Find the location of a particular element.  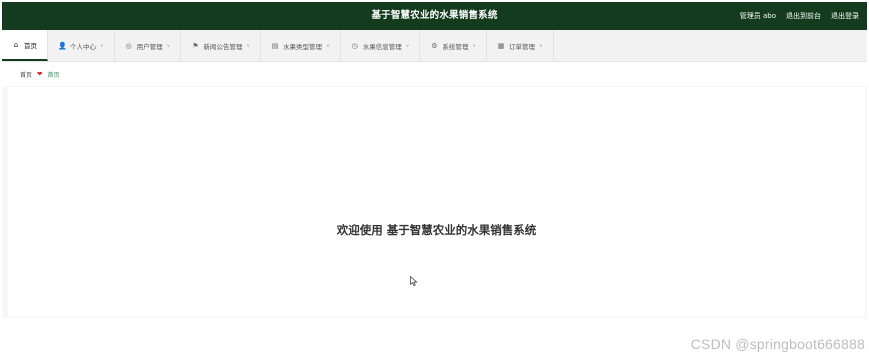

nav-item-news-management: ⚑ 新闻公告管理 ∨ is located at coordinates (221, 45).